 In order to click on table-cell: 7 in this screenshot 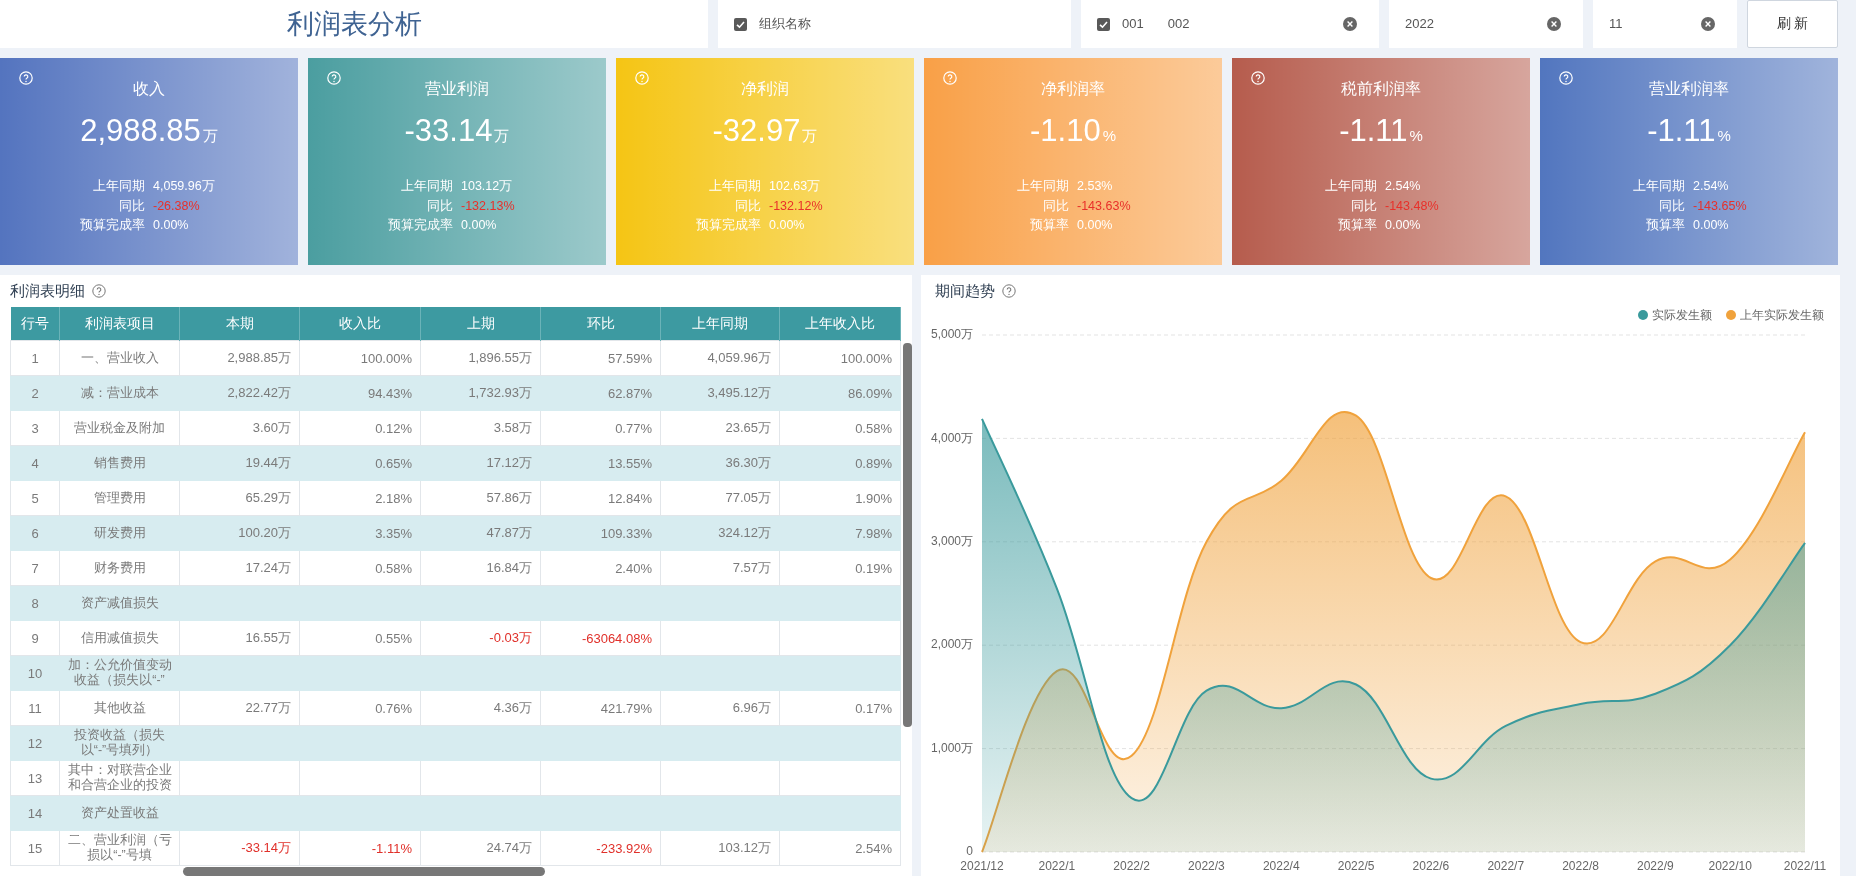, I will do `click(35, 568)`.